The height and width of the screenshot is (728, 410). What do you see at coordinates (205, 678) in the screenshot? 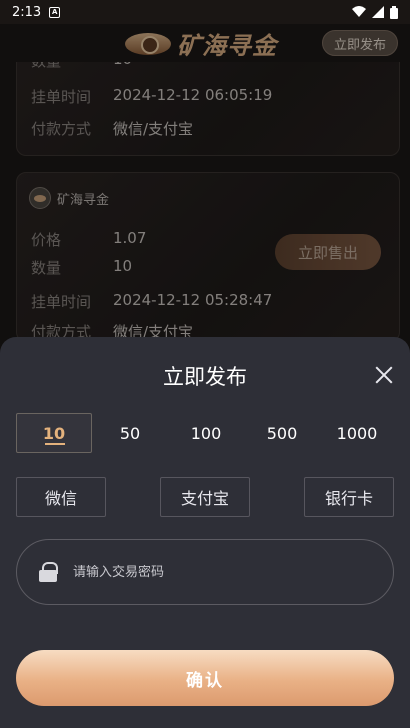
I see `confirm-button: 确认` at bounding box center [205, 678].